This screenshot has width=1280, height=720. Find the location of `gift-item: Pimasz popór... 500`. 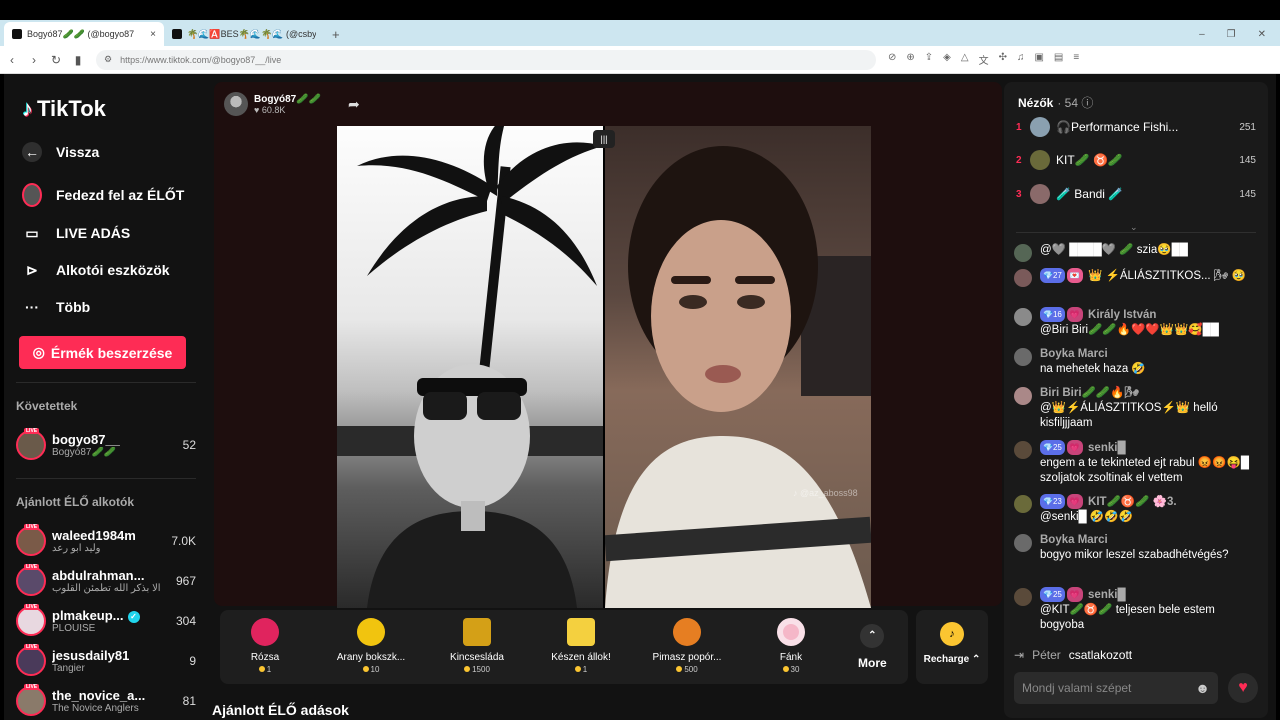

gift-item: Pimasz popór... 500 is located at coordinates (687, 646).